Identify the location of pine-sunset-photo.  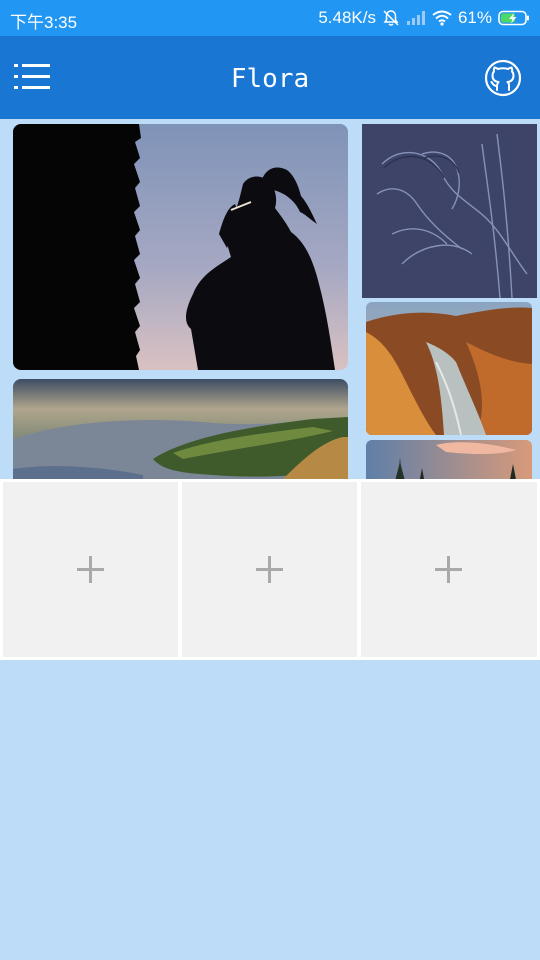
(449, 459).